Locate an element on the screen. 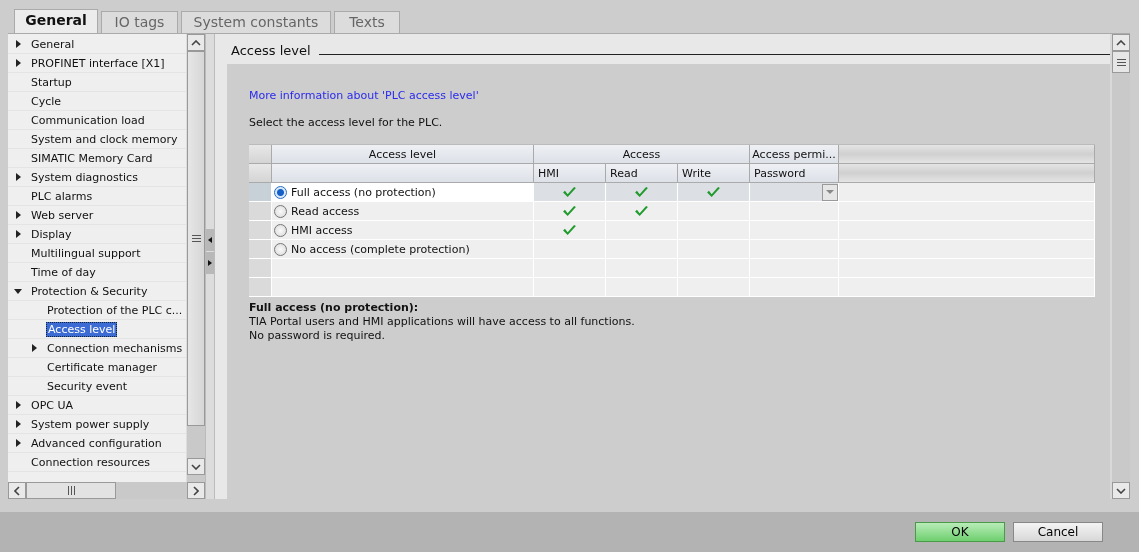 This screenshot has height=552, width=1139. collapse-icon is located at coordinates (18, 291).